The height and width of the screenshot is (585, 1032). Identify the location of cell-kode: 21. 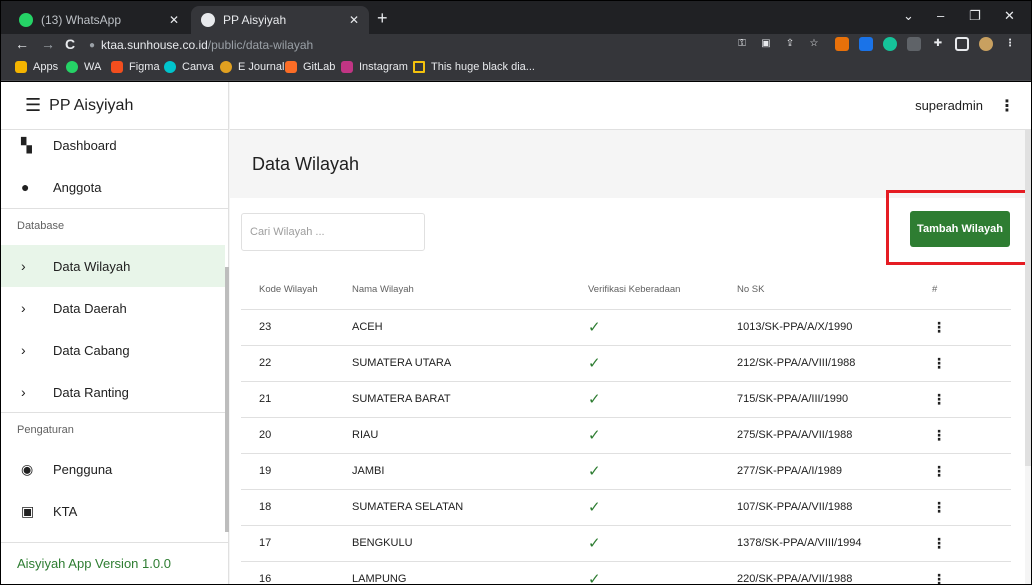
(296, 399).